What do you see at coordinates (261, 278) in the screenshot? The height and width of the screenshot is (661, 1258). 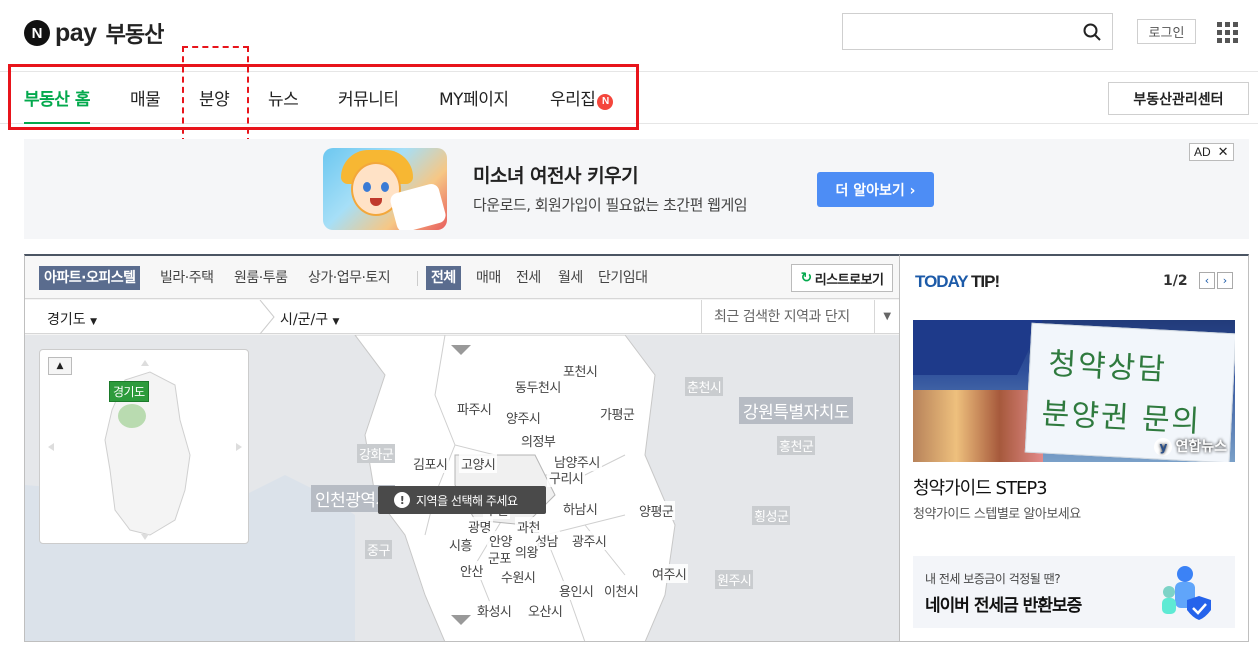 I see `filter-oneroom: 원룸·투룸` at bounding box center [261, 278].